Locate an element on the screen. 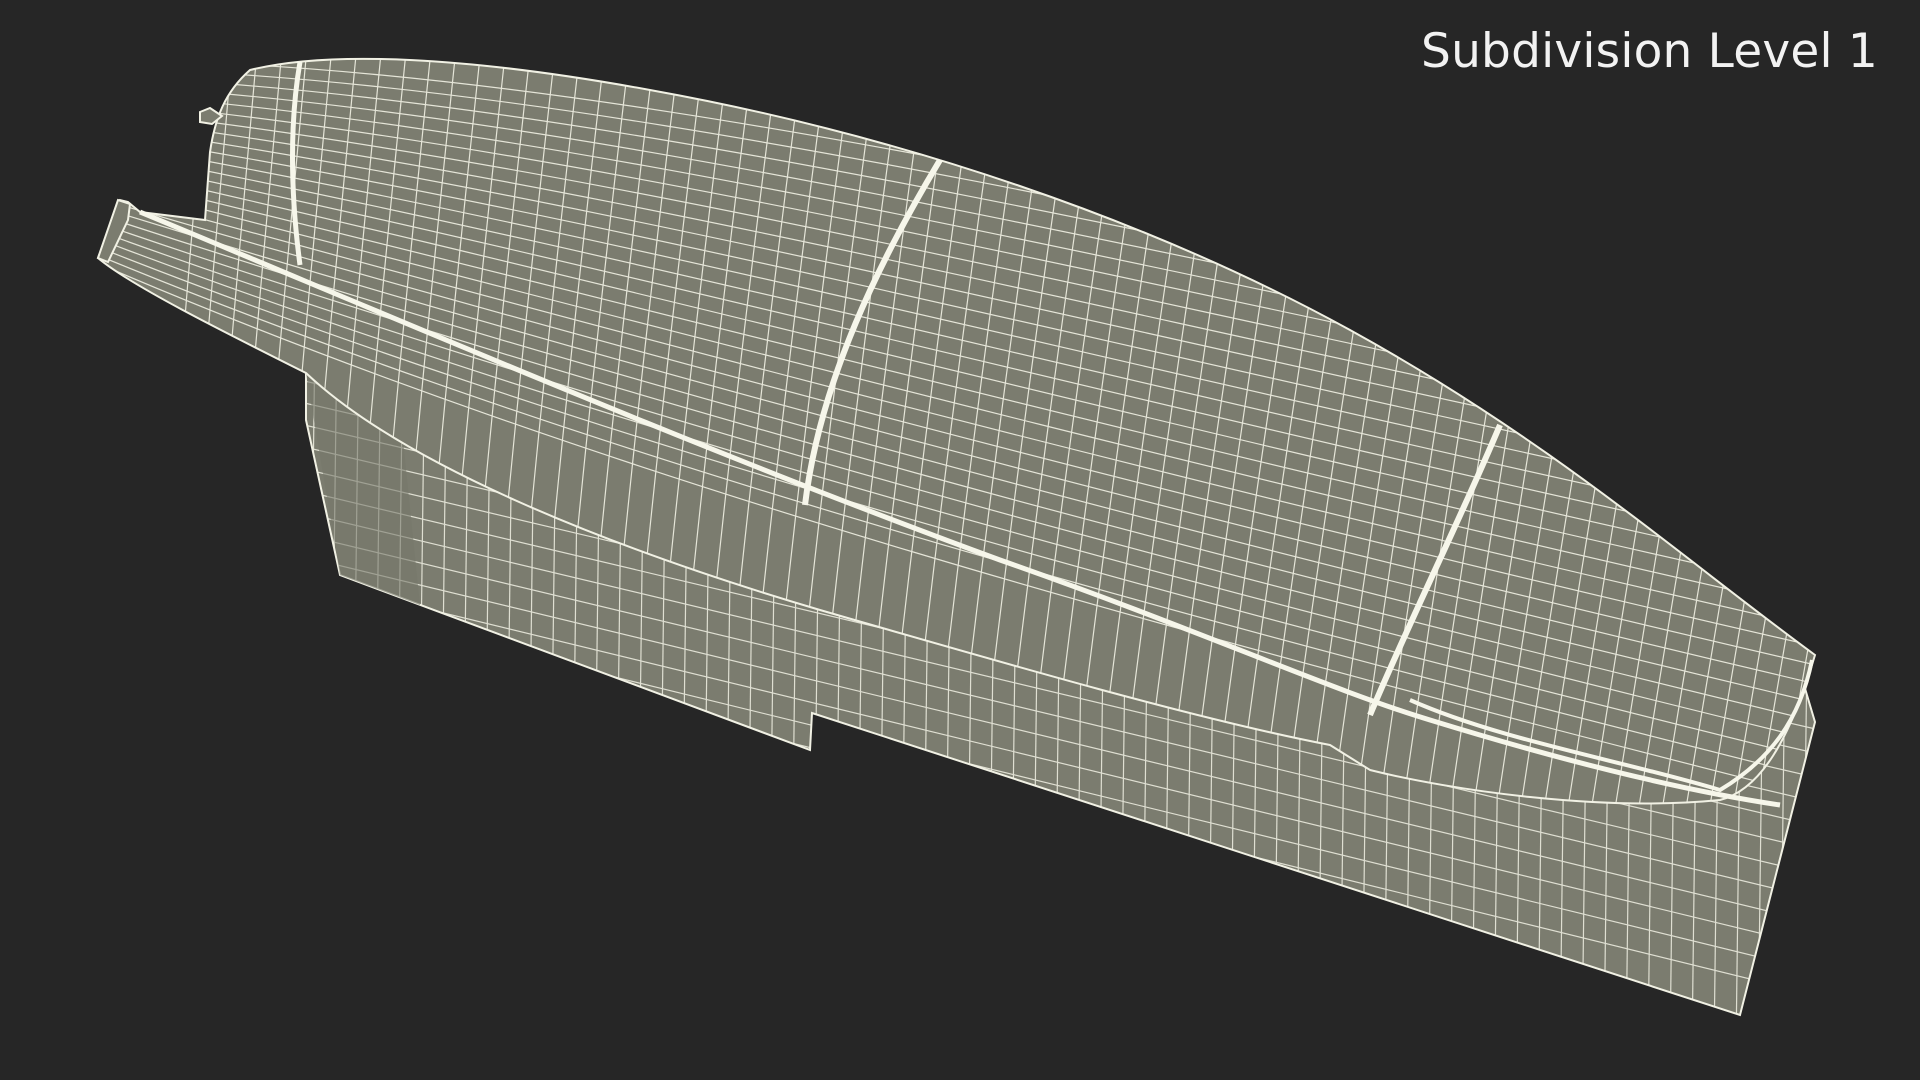 The width and height of the screenshot is (1920, 1080). render-label: Subdivision Level 1 is located at coordinates (1649, 51).